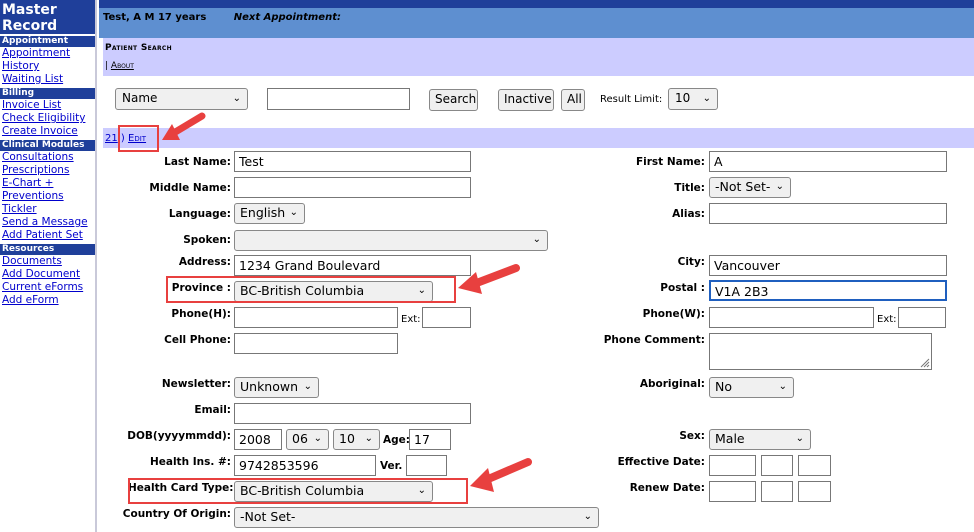  I want to click on patient-search-band: Patient Search | About, so click(538, 57).